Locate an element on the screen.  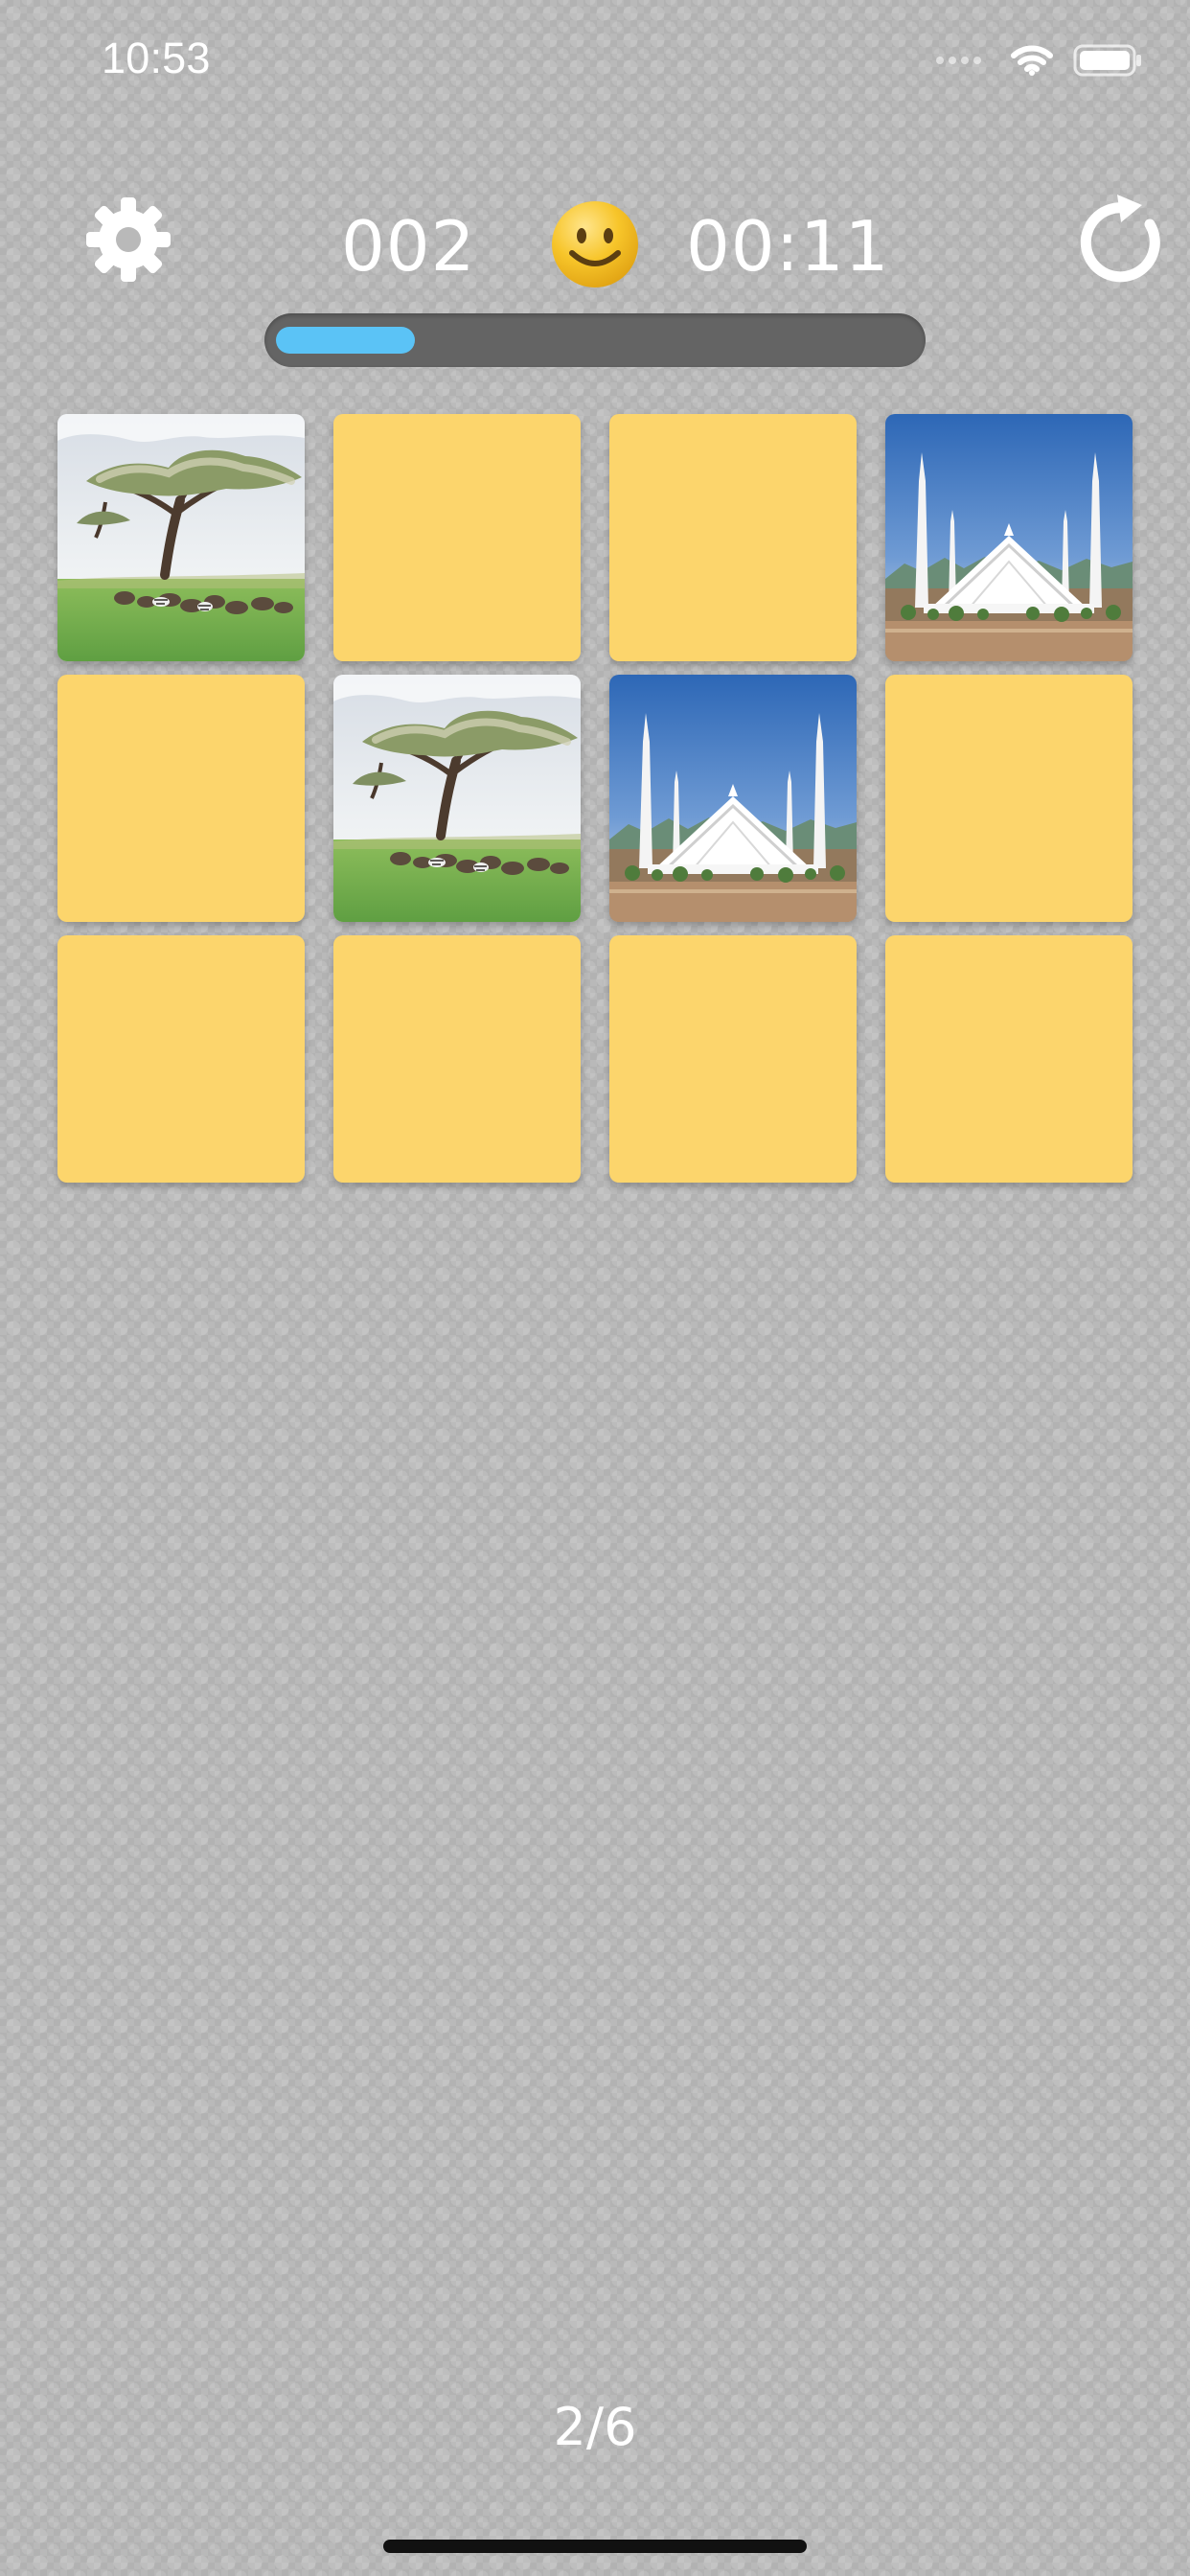
cellular-signal-icon is located at coordinates (959, 60).